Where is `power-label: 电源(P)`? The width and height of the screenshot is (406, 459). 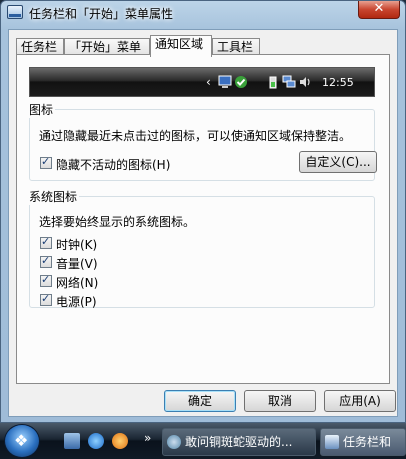
power-label: 电源(P) is located at coordinates (76, 301).